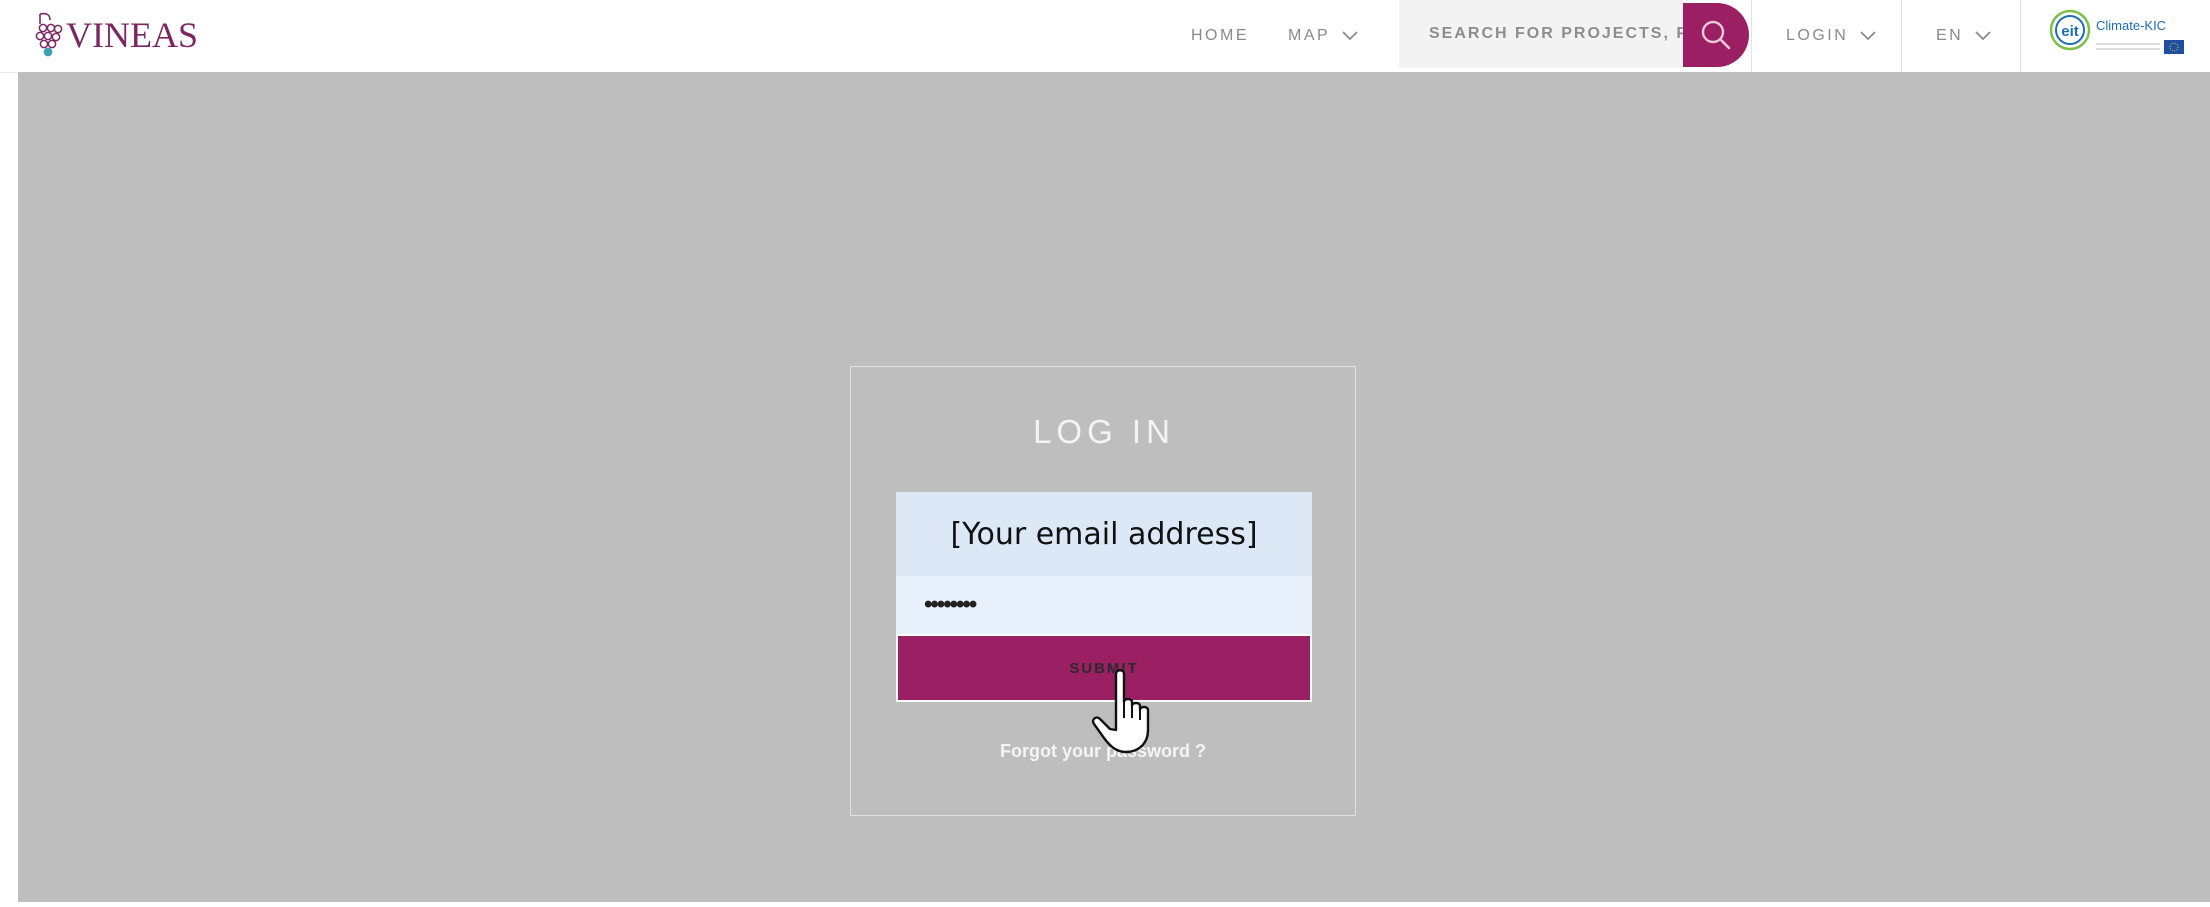 This screenshot has width=2210, height=907. I want to click on grape-cluster-icon, so click(49, 34).